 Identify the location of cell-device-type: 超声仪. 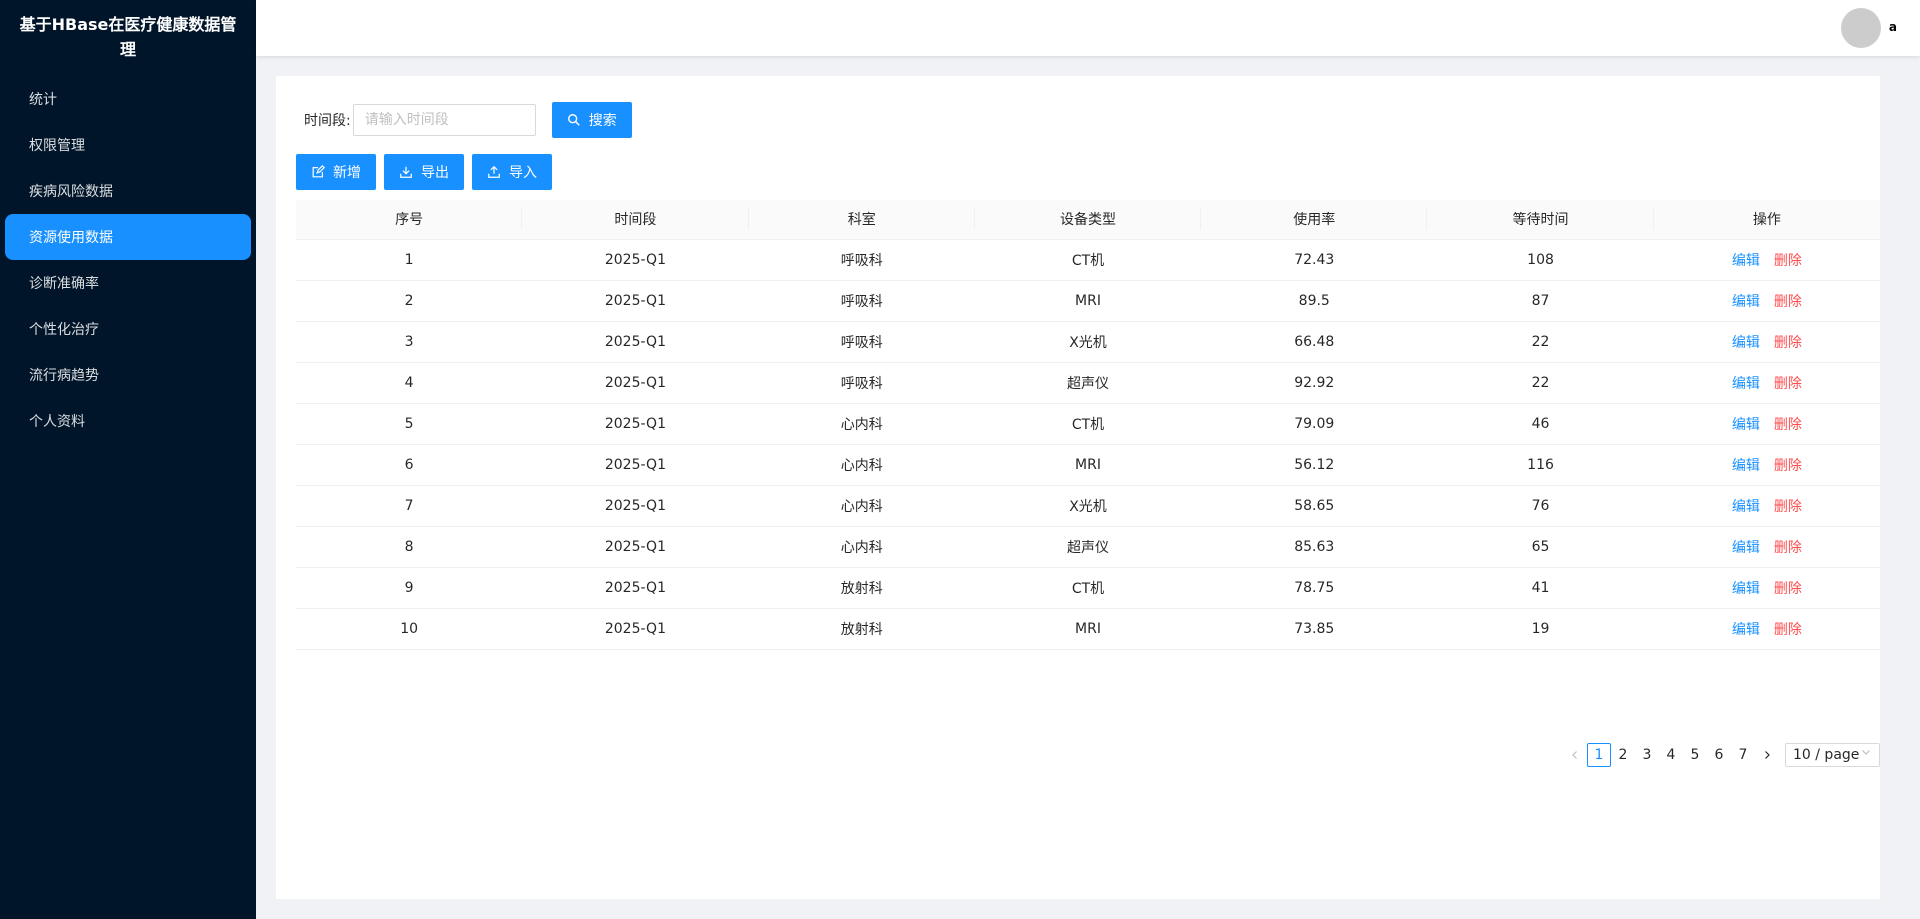
(1088, 383).